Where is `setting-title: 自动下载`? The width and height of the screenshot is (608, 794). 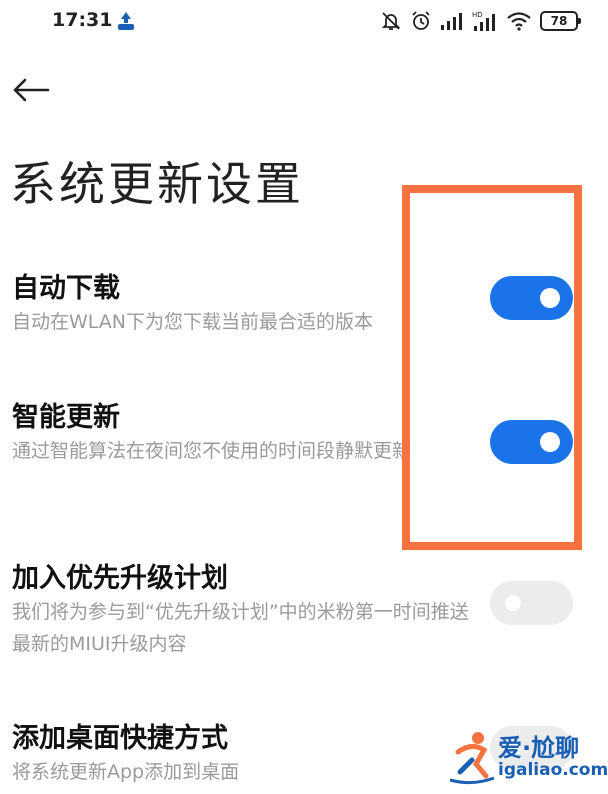
setting-title: 自动下载 is located at coordinates (66, 288).